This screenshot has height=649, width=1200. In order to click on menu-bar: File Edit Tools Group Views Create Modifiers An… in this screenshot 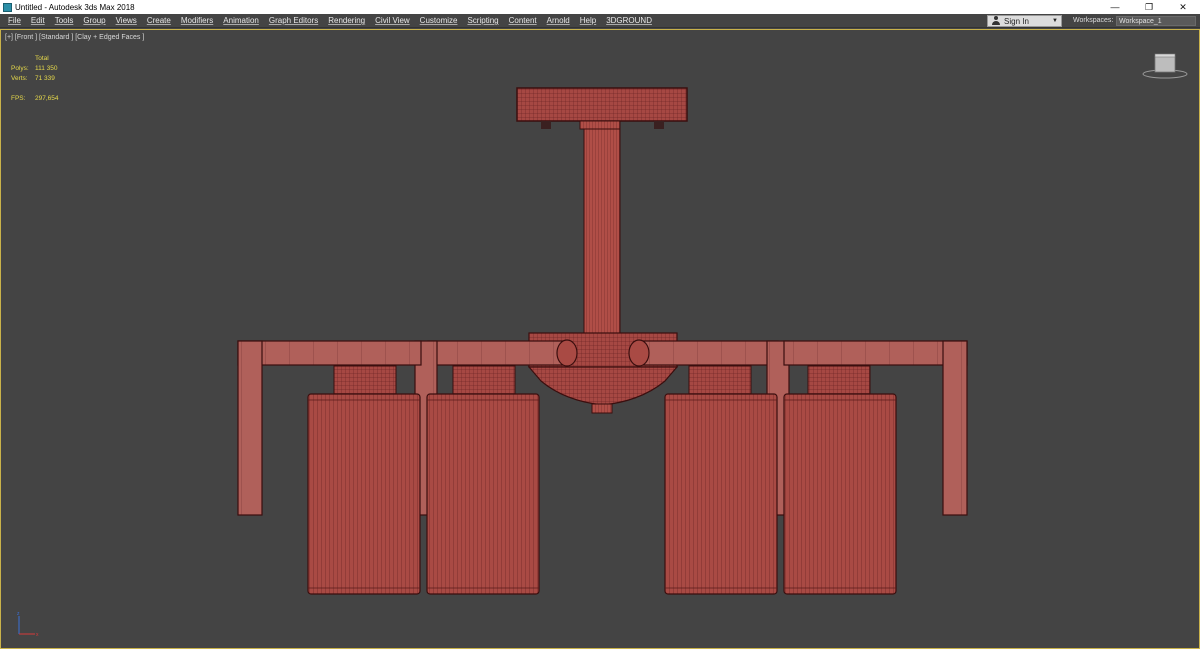, I will do `click(600, 21)`.